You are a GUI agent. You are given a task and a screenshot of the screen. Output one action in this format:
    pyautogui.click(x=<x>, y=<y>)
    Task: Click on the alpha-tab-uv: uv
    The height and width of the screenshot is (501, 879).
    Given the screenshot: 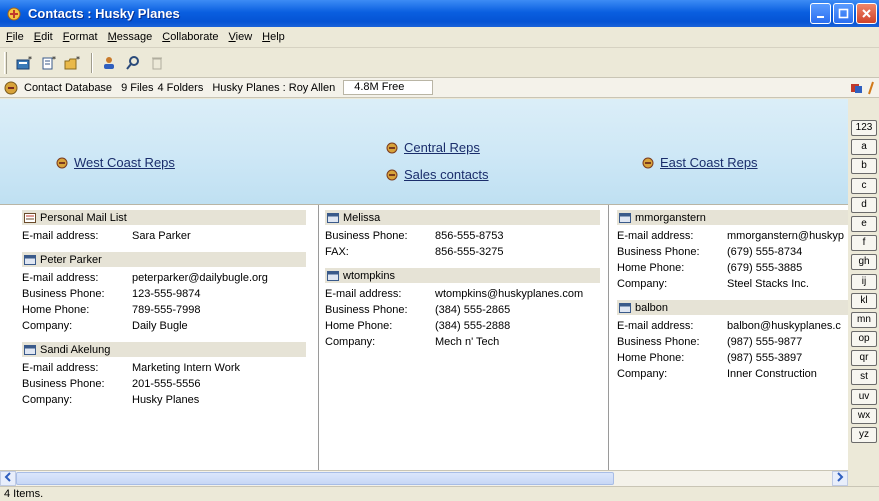 What is the action you would take?
    pyautogui.click(x=864, y=396)
    